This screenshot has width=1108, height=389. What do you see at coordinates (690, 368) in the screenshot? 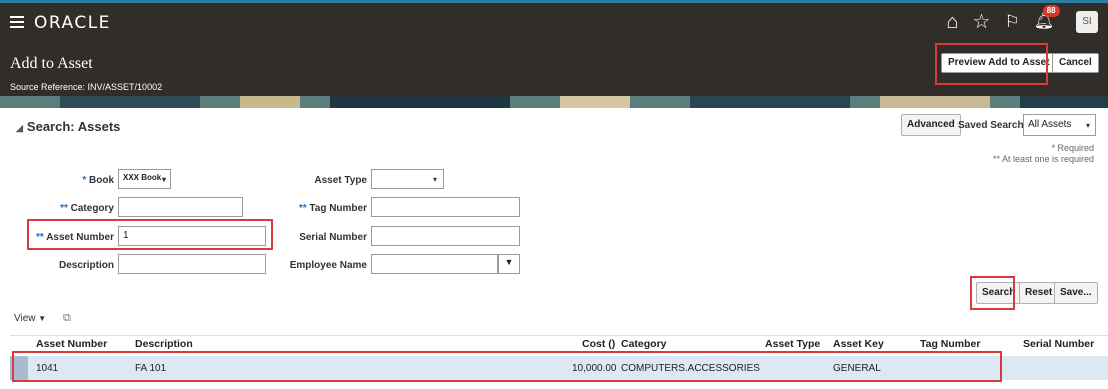
I see `cell-category: COMPUTERS.ACCESSORIES` at bounding box center [690, 368].